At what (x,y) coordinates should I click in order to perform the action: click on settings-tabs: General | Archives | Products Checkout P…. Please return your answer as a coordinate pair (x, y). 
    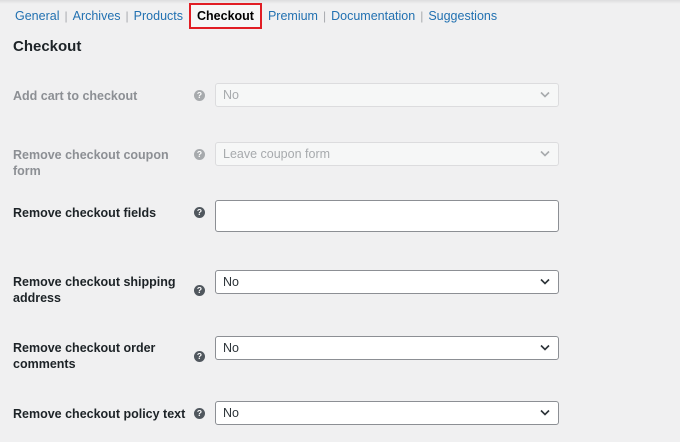
    Looking at the image, I should click on (256, 16).